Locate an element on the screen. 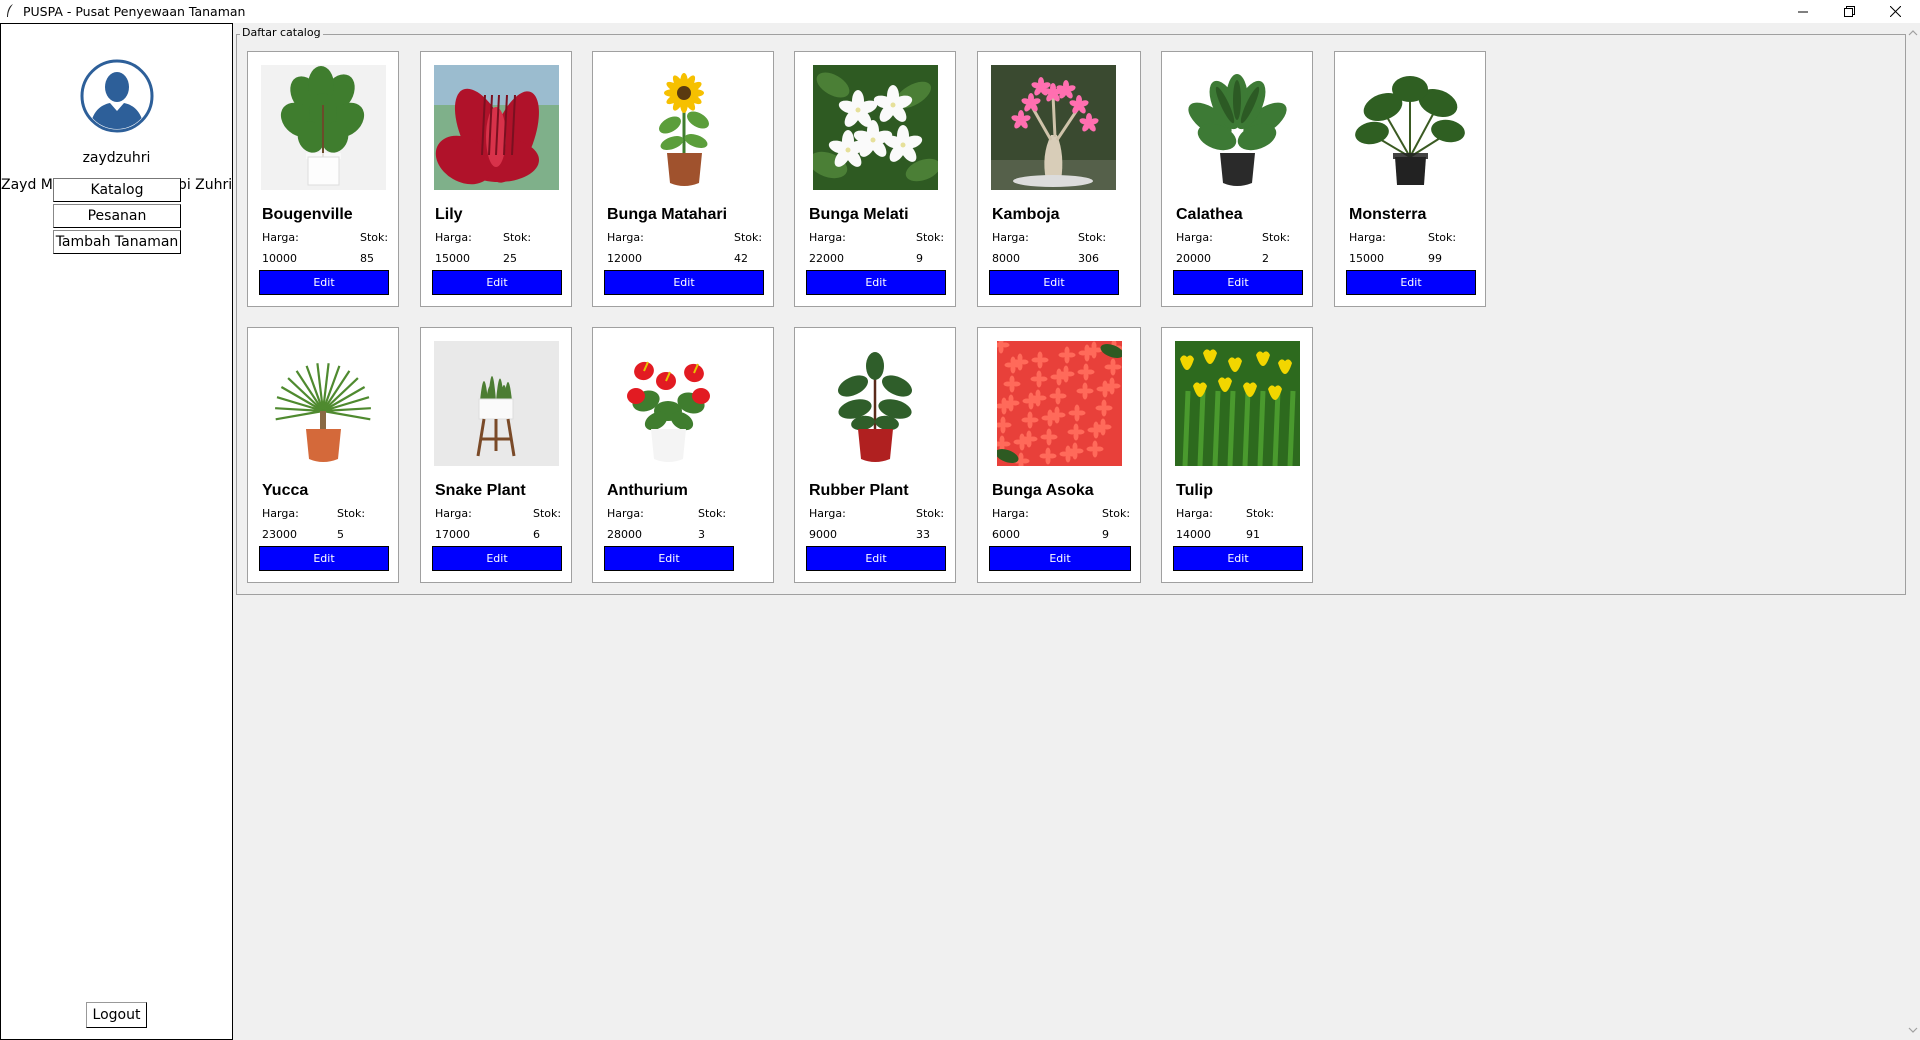  stock-value: 85 is located at coordinates (367, 258).